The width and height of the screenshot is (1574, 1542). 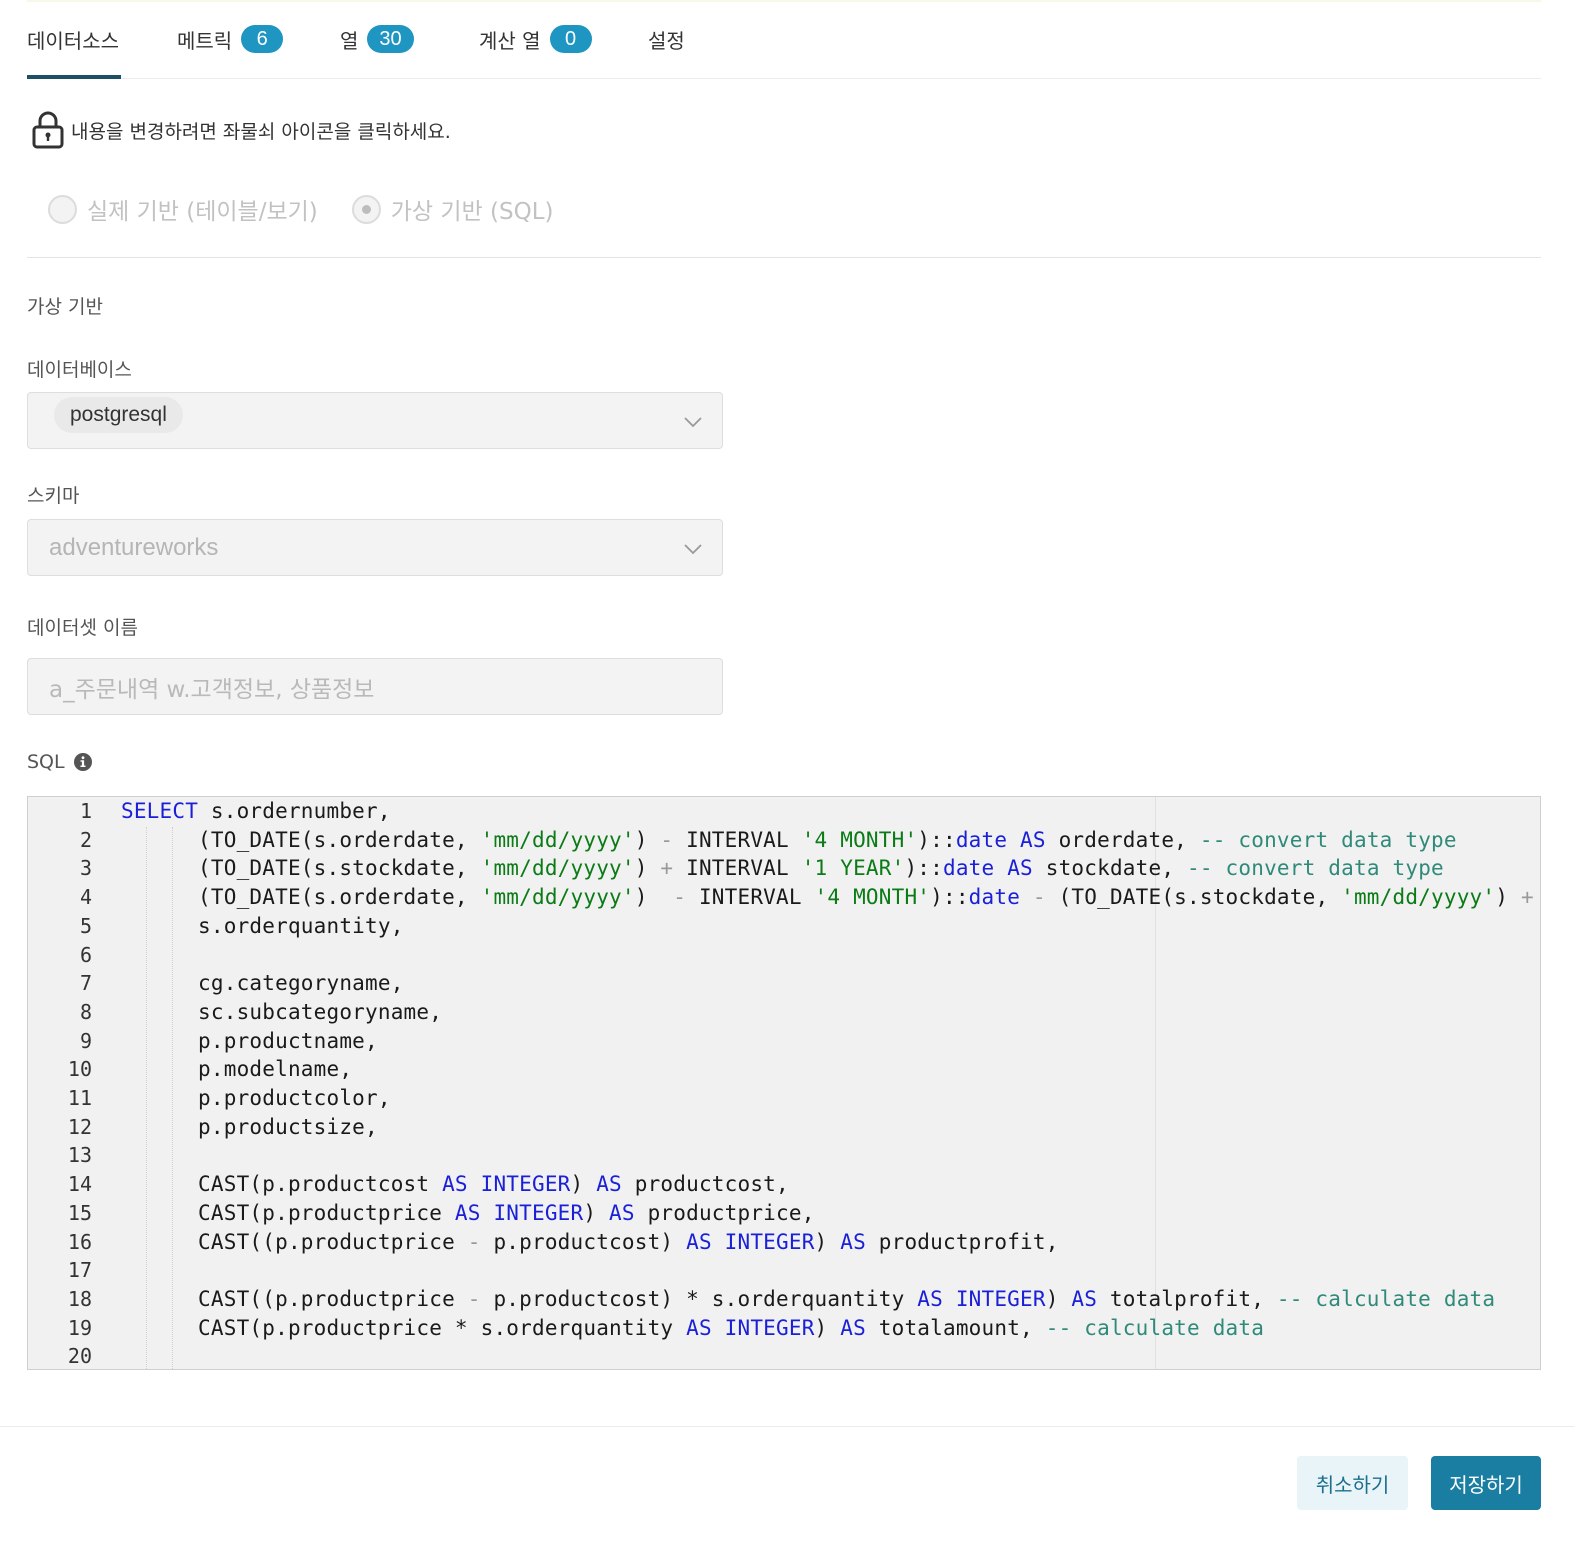 What do you see at coordinates (249, 1126) in the screenshot?
I see `code-token: p.productsize,` at bounding box center [249, 1126].